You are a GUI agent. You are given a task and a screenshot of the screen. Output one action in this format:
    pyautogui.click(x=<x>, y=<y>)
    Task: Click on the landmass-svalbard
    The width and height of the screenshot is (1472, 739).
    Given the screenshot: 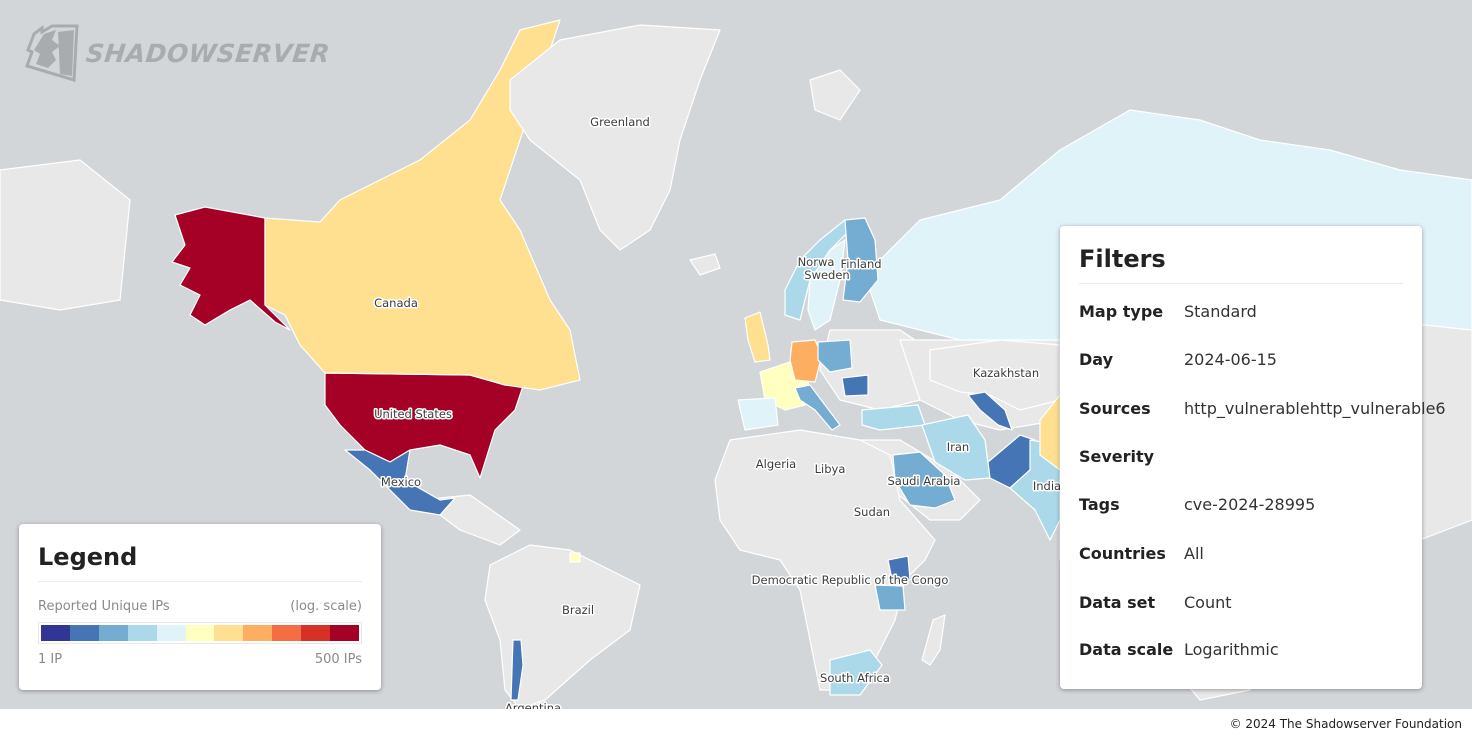 What is the action you would take?
    pyautogui.click(x=835, y=95)
    